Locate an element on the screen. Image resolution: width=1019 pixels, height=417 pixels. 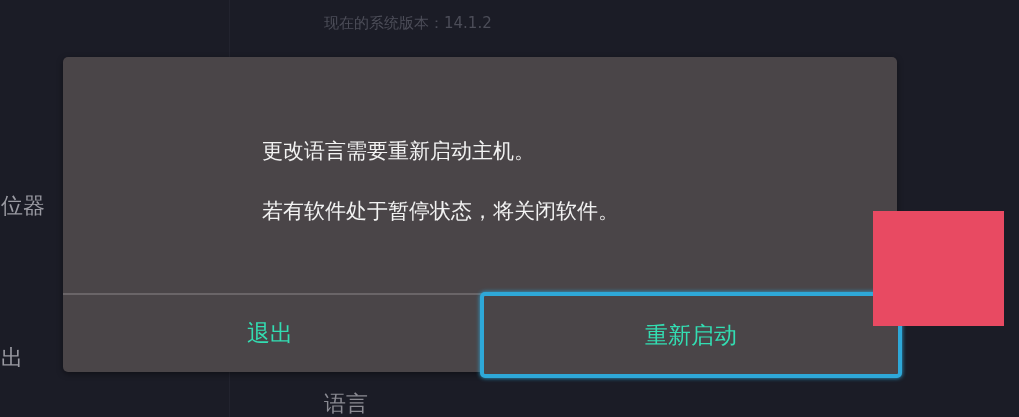
dialog-message: 更改语言需要重新启动主机。 is located at coordinates (399, 151).